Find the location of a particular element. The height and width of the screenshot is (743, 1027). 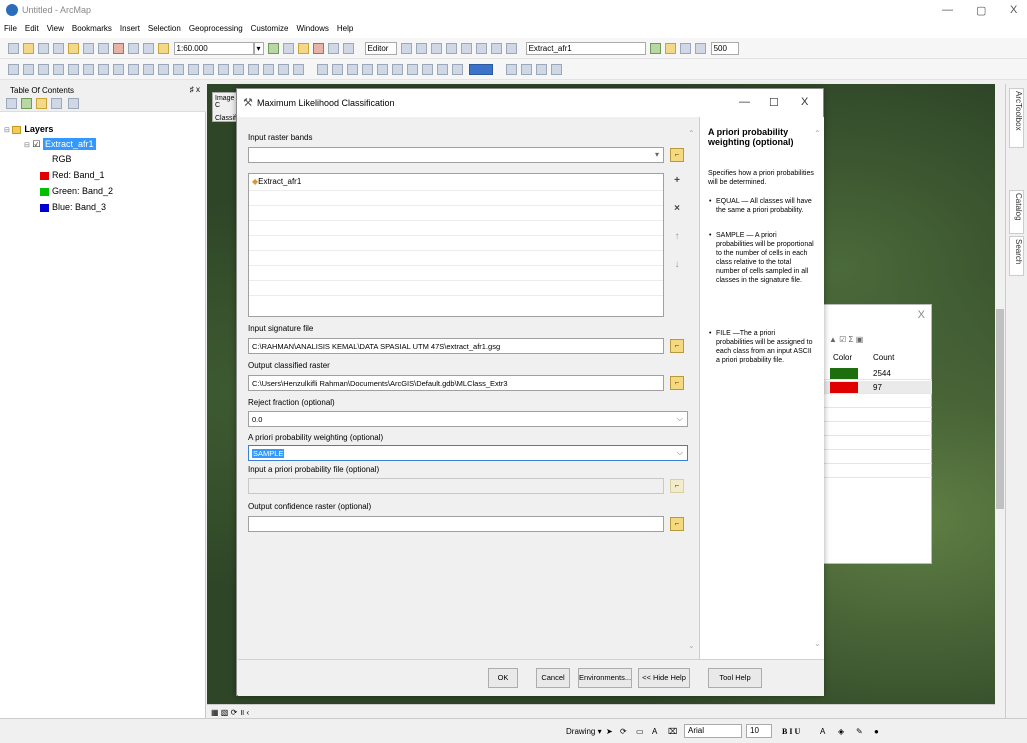

training-sample-icon is located at coordinates (337, 69).